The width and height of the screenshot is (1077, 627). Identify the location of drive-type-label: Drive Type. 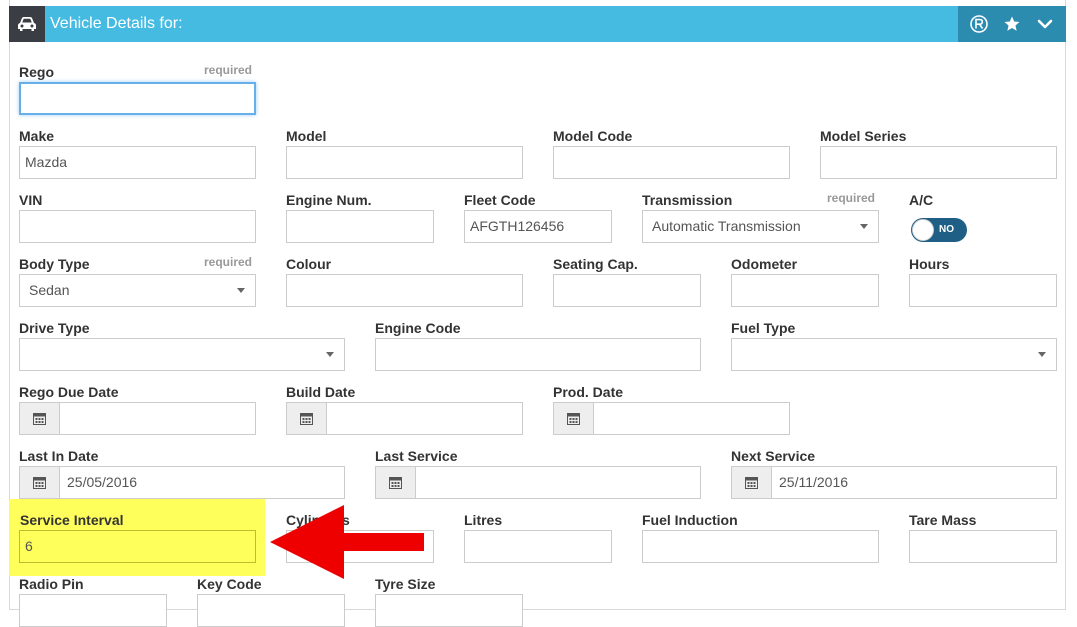
(54, 328).